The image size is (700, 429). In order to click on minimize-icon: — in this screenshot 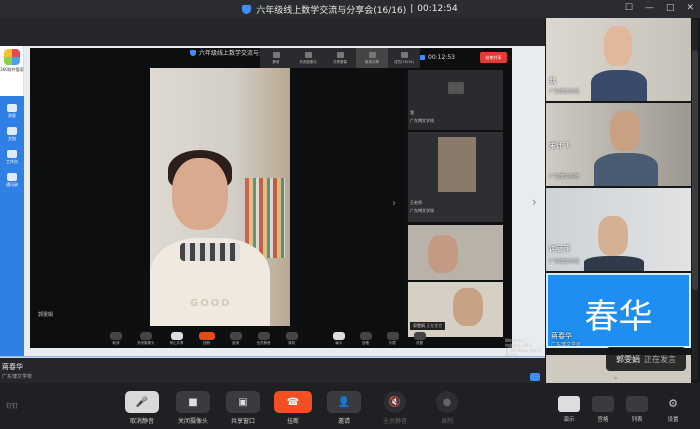, I will do `click(649, 8)`.